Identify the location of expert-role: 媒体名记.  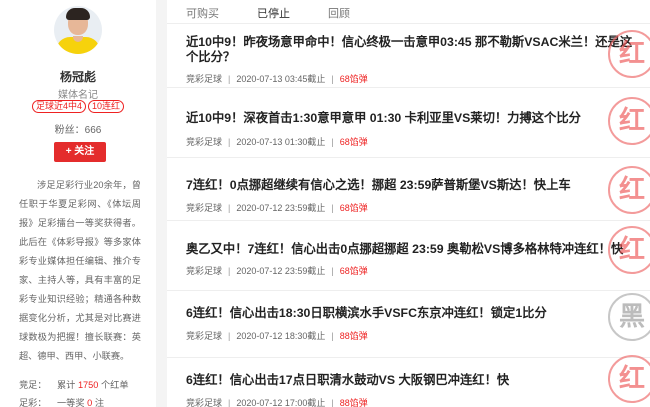
(78, 95).